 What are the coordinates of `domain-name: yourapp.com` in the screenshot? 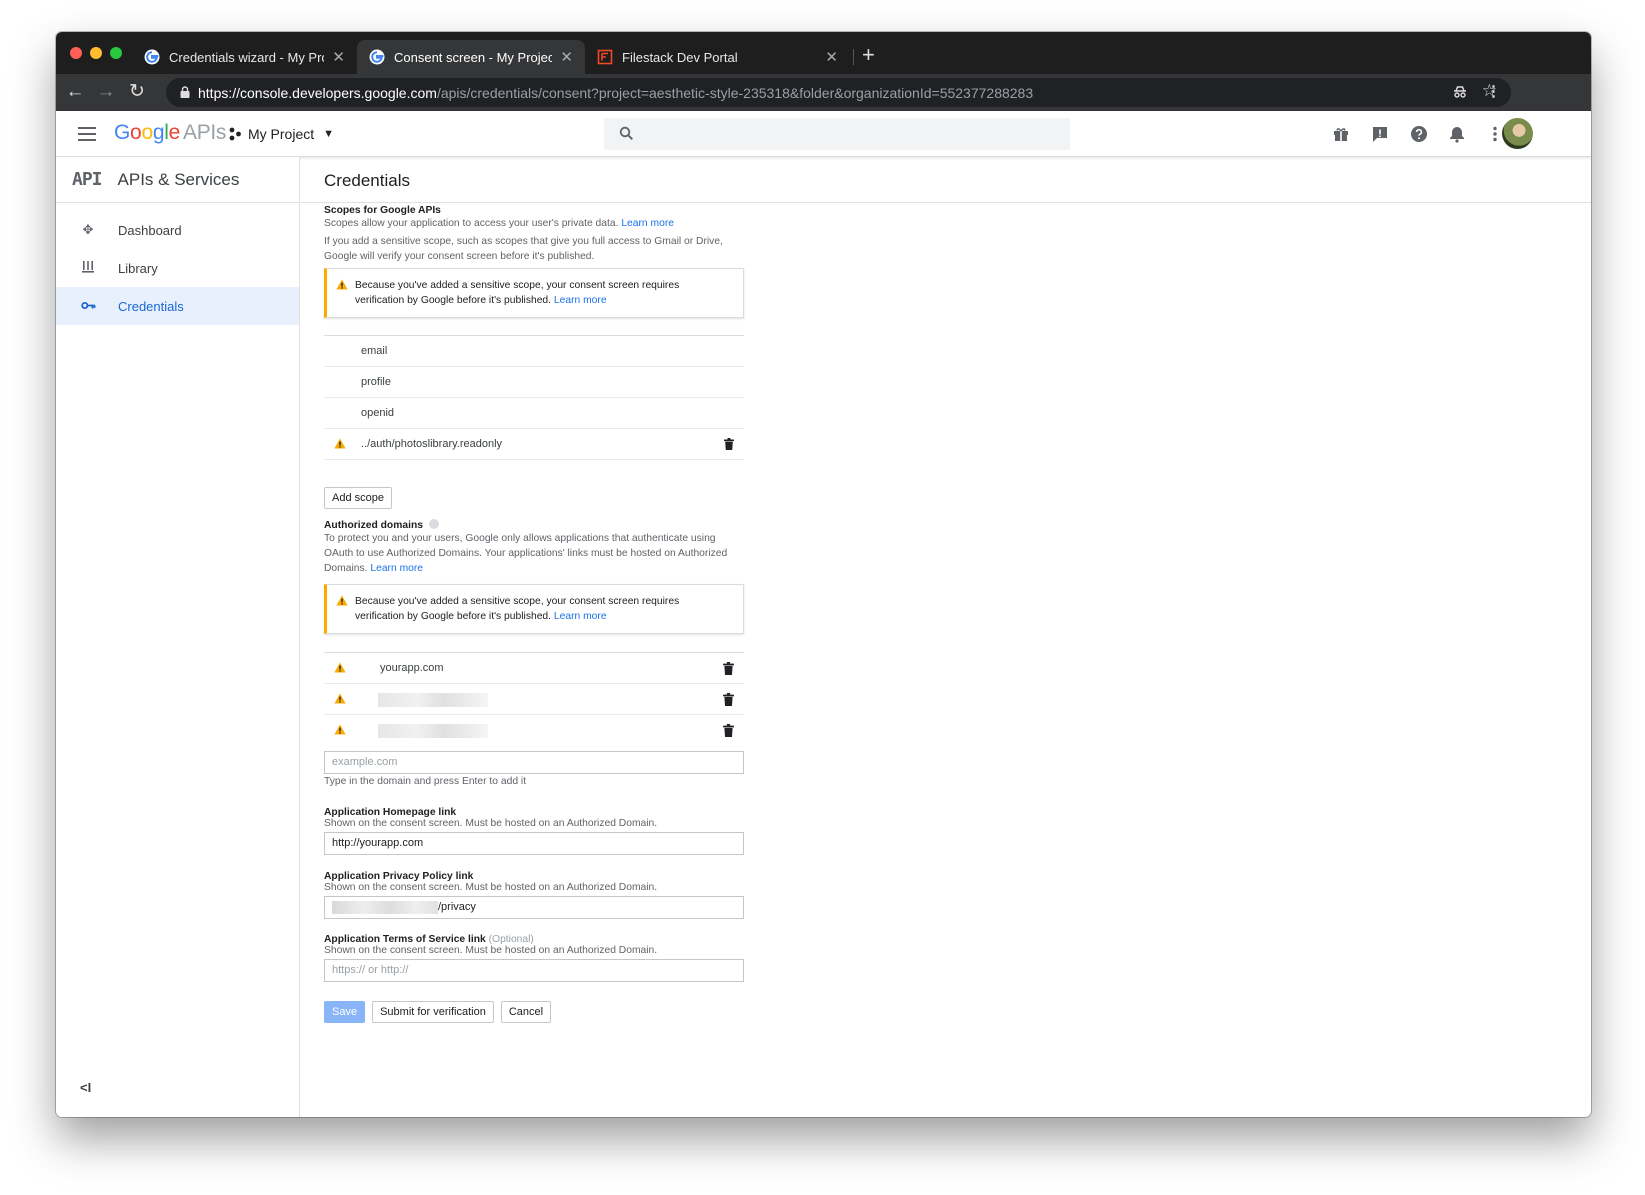 It's located at (412, 668).